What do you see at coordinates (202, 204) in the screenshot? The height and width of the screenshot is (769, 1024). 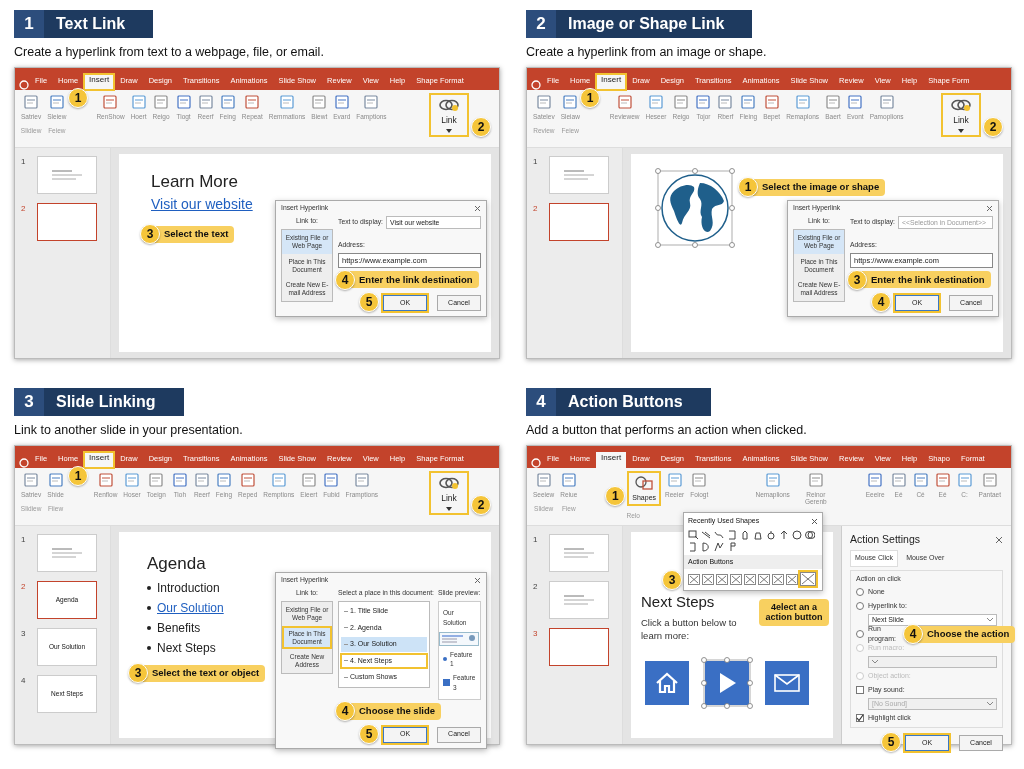 I see `hyperlink-text: Visit our website` at bounding box center [202, 204].